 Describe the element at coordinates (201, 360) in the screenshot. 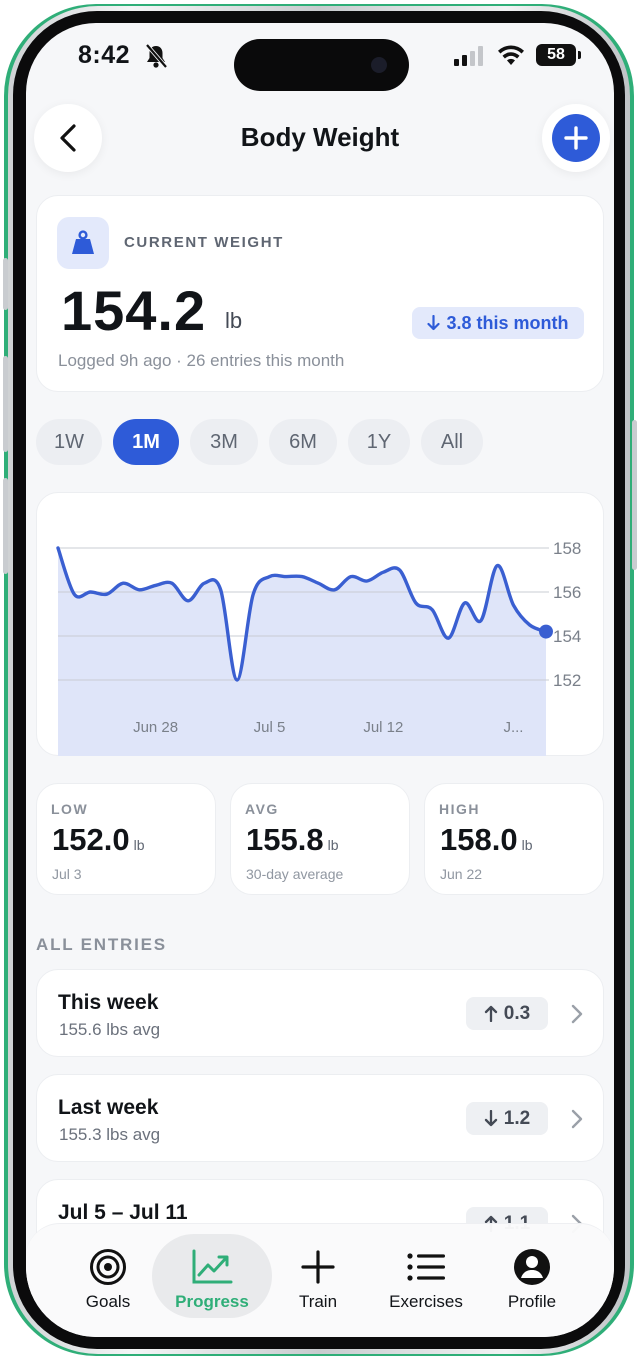

I see `current-weight-subtitle: Logged 9h ago · 26 entries this month` at that location.